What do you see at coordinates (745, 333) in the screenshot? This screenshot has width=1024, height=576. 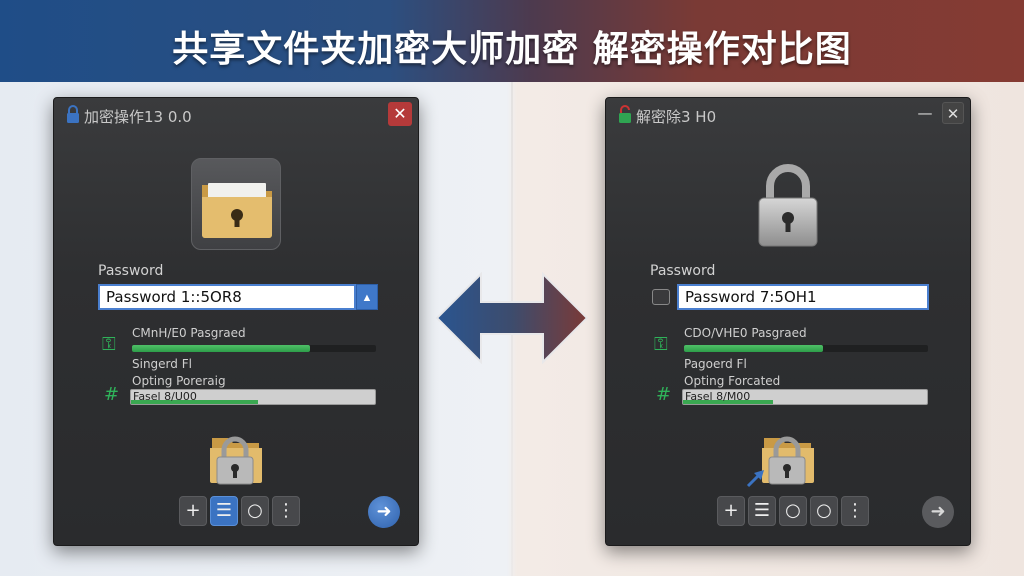 I see `status-text-1: CDO/VHE0 Pasgraed` at bounding box center [745, 333].